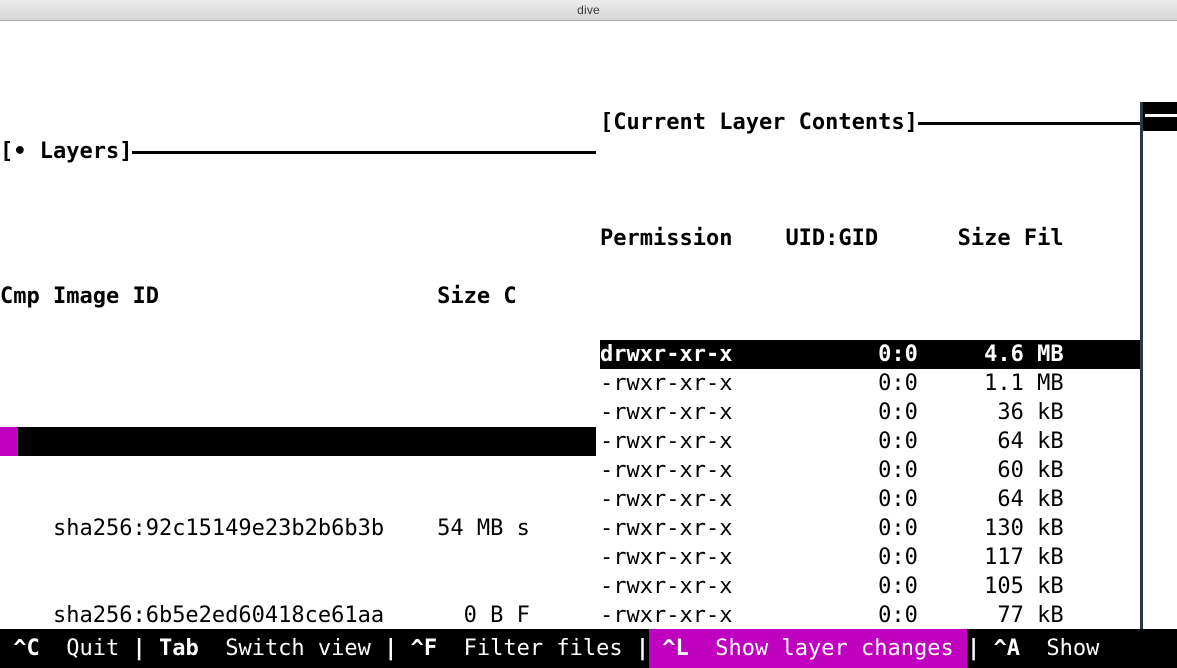 The width and height of the screenshot is (1177, 668). Describe the element at coordinates (178, 648) in the screenshot. I see `status-shortcut-key: Tab` at that location.